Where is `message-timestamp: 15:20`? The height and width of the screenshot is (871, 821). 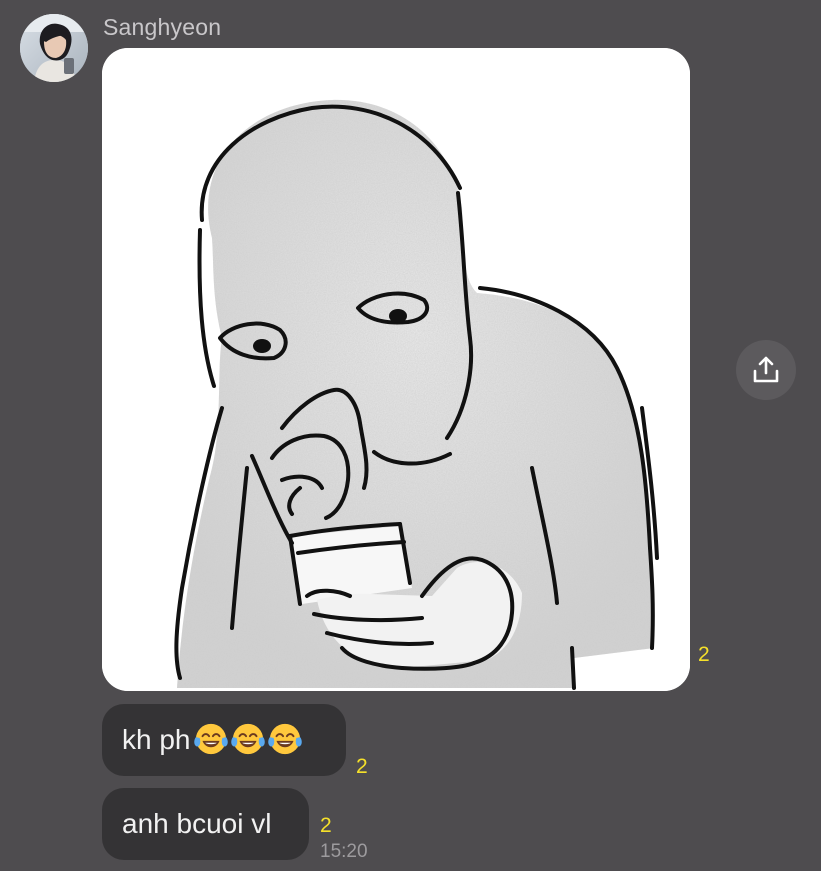
message-timestamp: 15:20 is located at coordinates (344, 851).